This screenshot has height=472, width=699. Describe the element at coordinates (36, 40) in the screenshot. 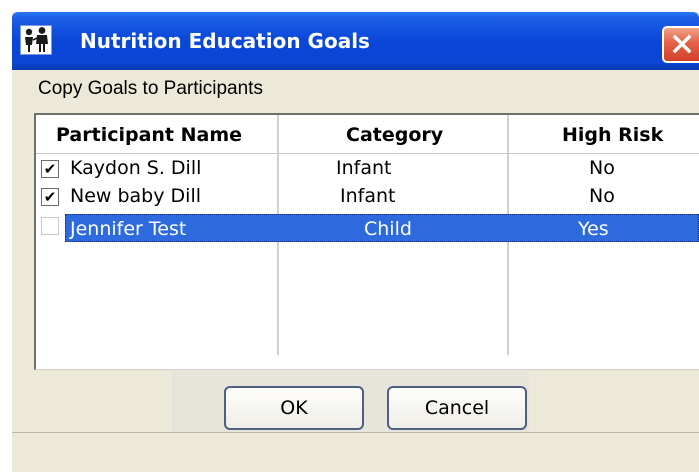

I see `family-icon` at that location.